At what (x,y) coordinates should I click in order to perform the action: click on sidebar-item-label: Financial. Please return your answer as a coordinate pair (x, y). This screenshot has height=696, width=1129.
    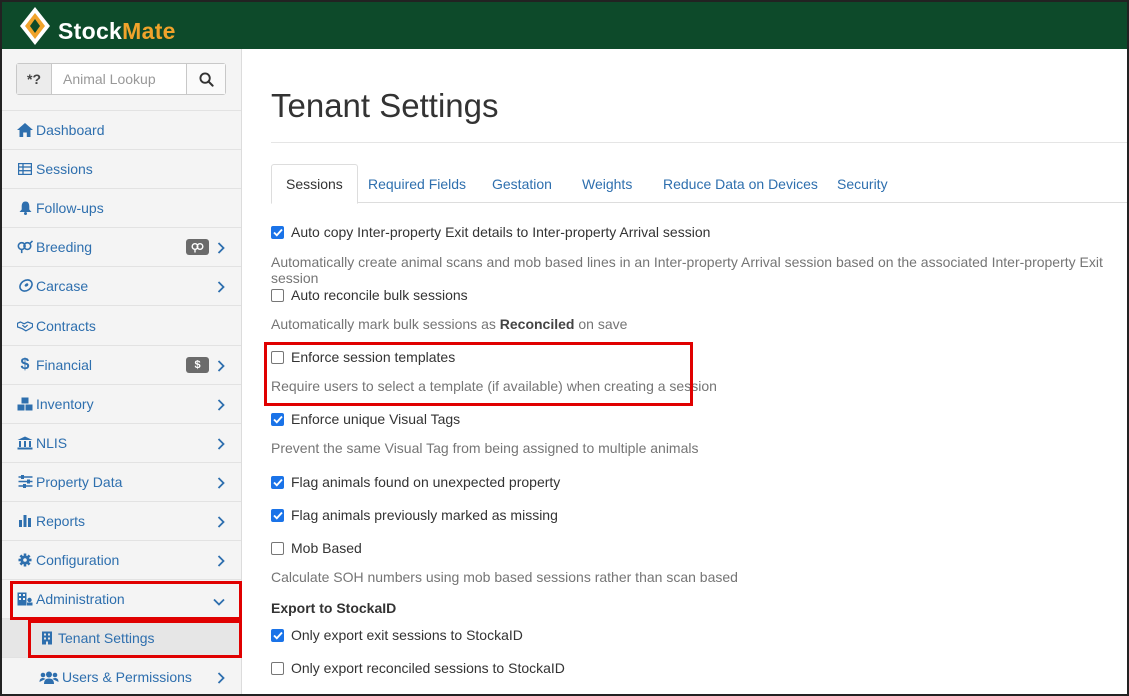
    Looking at the image, I should click on (64, 364).